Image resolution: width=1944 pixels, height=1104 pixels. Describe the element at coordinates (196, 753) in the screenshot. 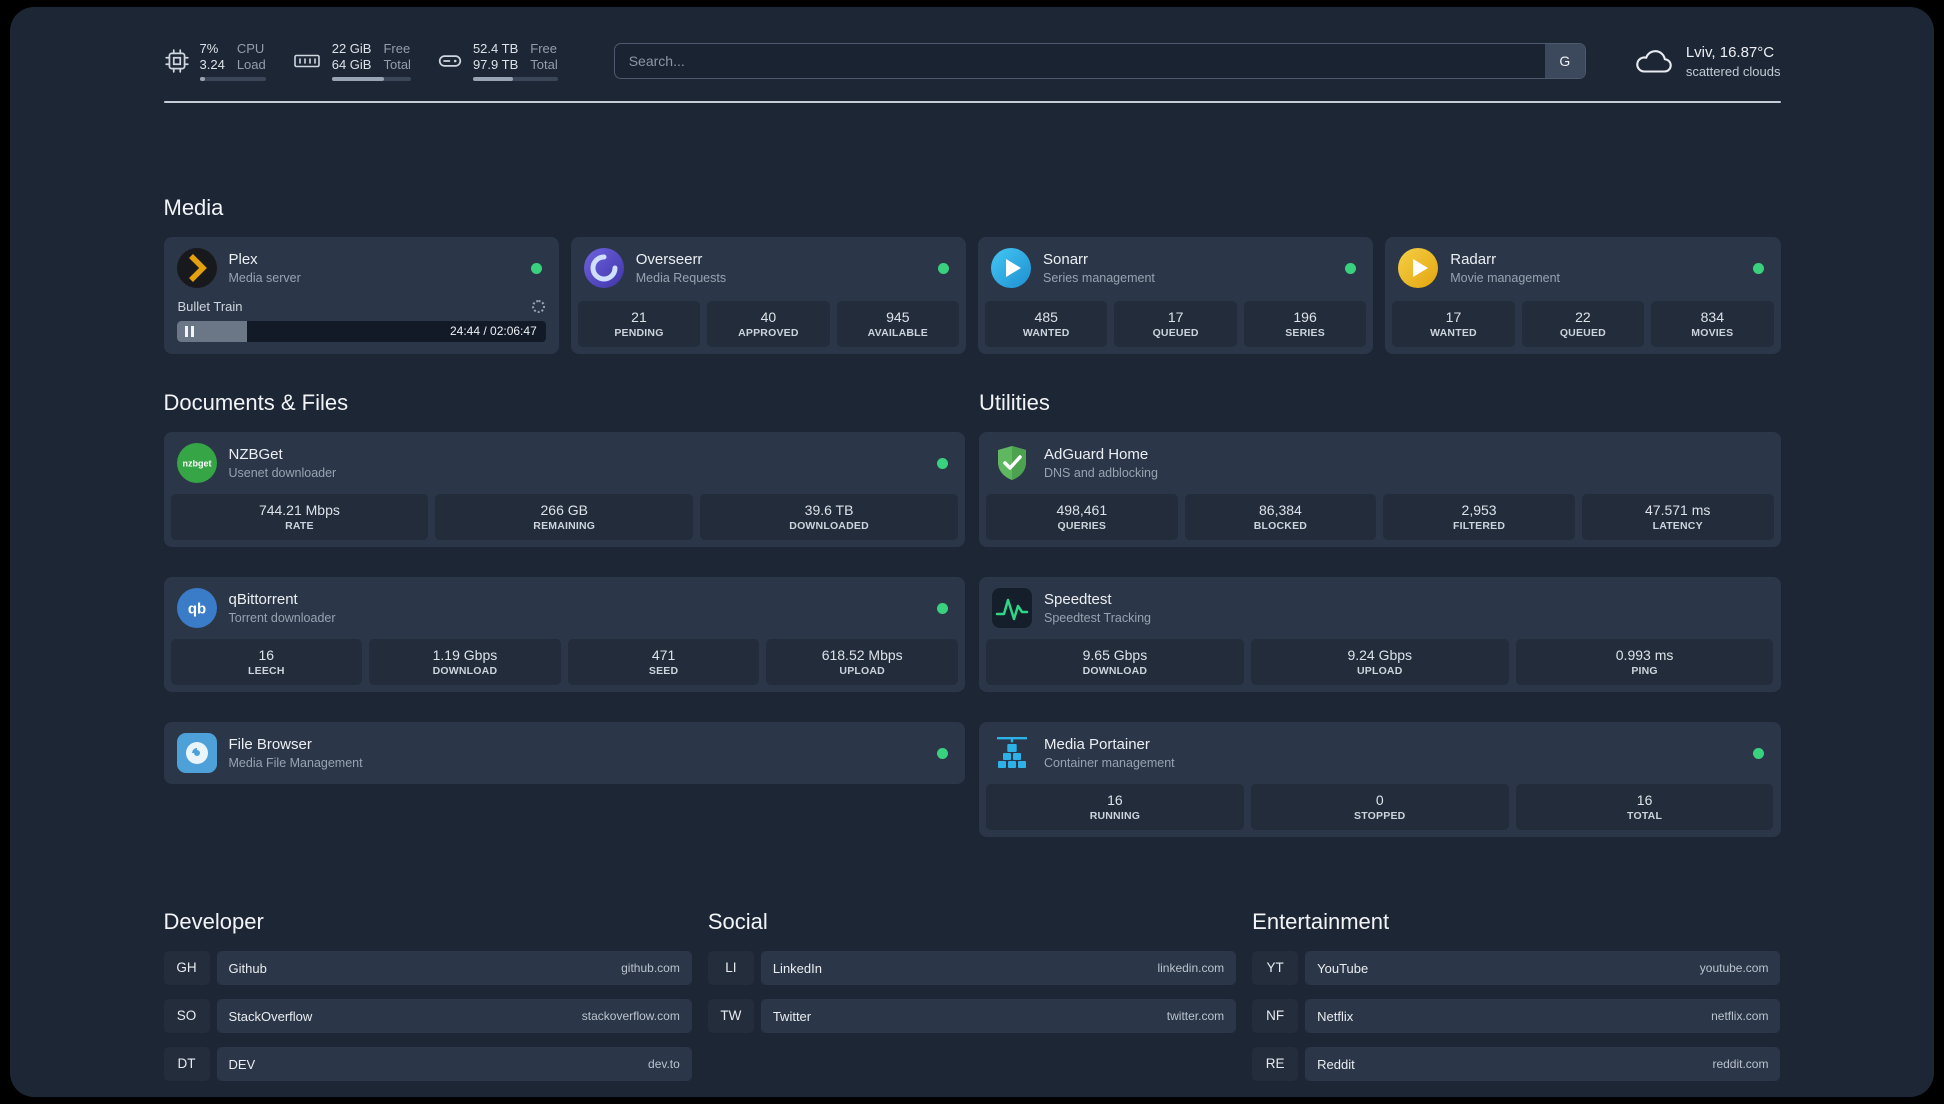

I see `filebrowser-icon` at that location.